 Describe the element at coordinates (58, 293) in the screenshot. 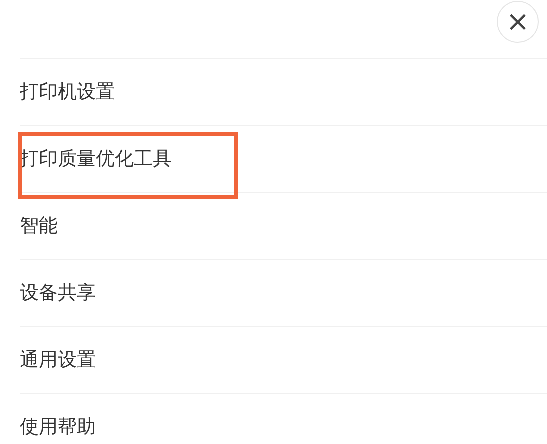

I see `menu-item: 设备共享` at that location.